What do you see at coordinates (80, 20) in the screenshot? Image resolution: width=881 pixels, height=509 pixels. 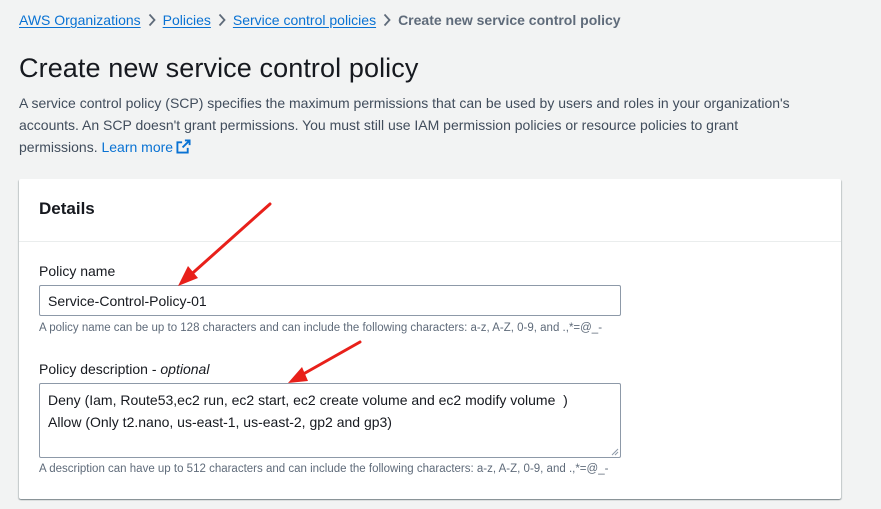 I see `breadcrumb-aws-organizations: AWS Organizations` at bounding box center [80, 20].